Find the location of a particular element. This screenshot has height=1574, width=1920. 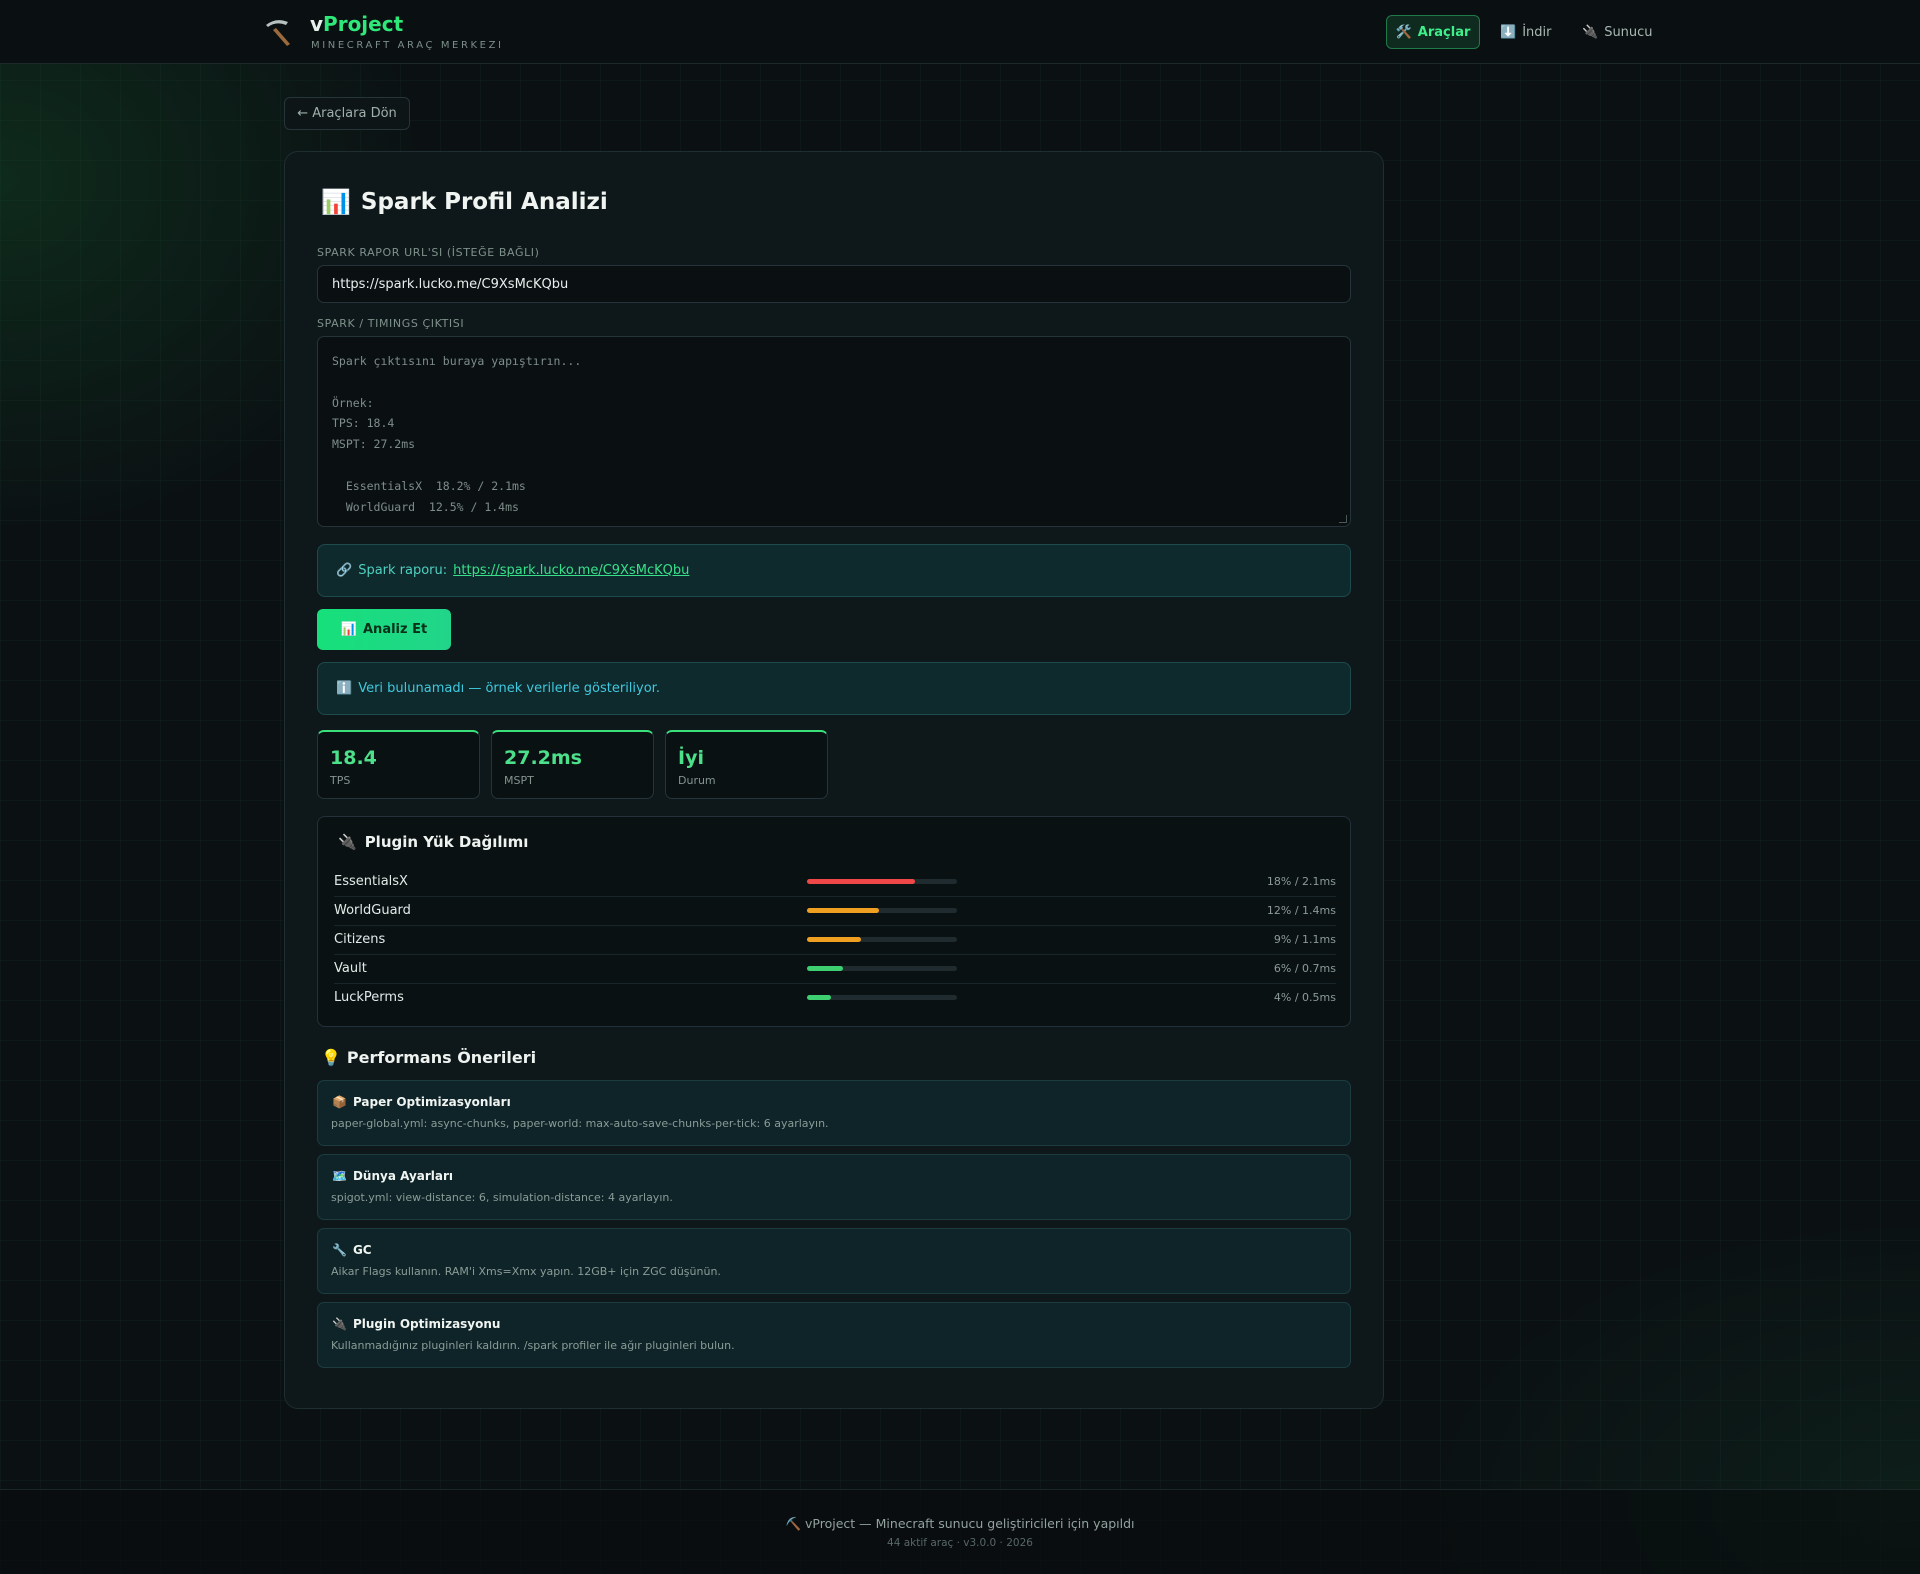

plugin-name: Citizens is located at coordinates (360, 939).